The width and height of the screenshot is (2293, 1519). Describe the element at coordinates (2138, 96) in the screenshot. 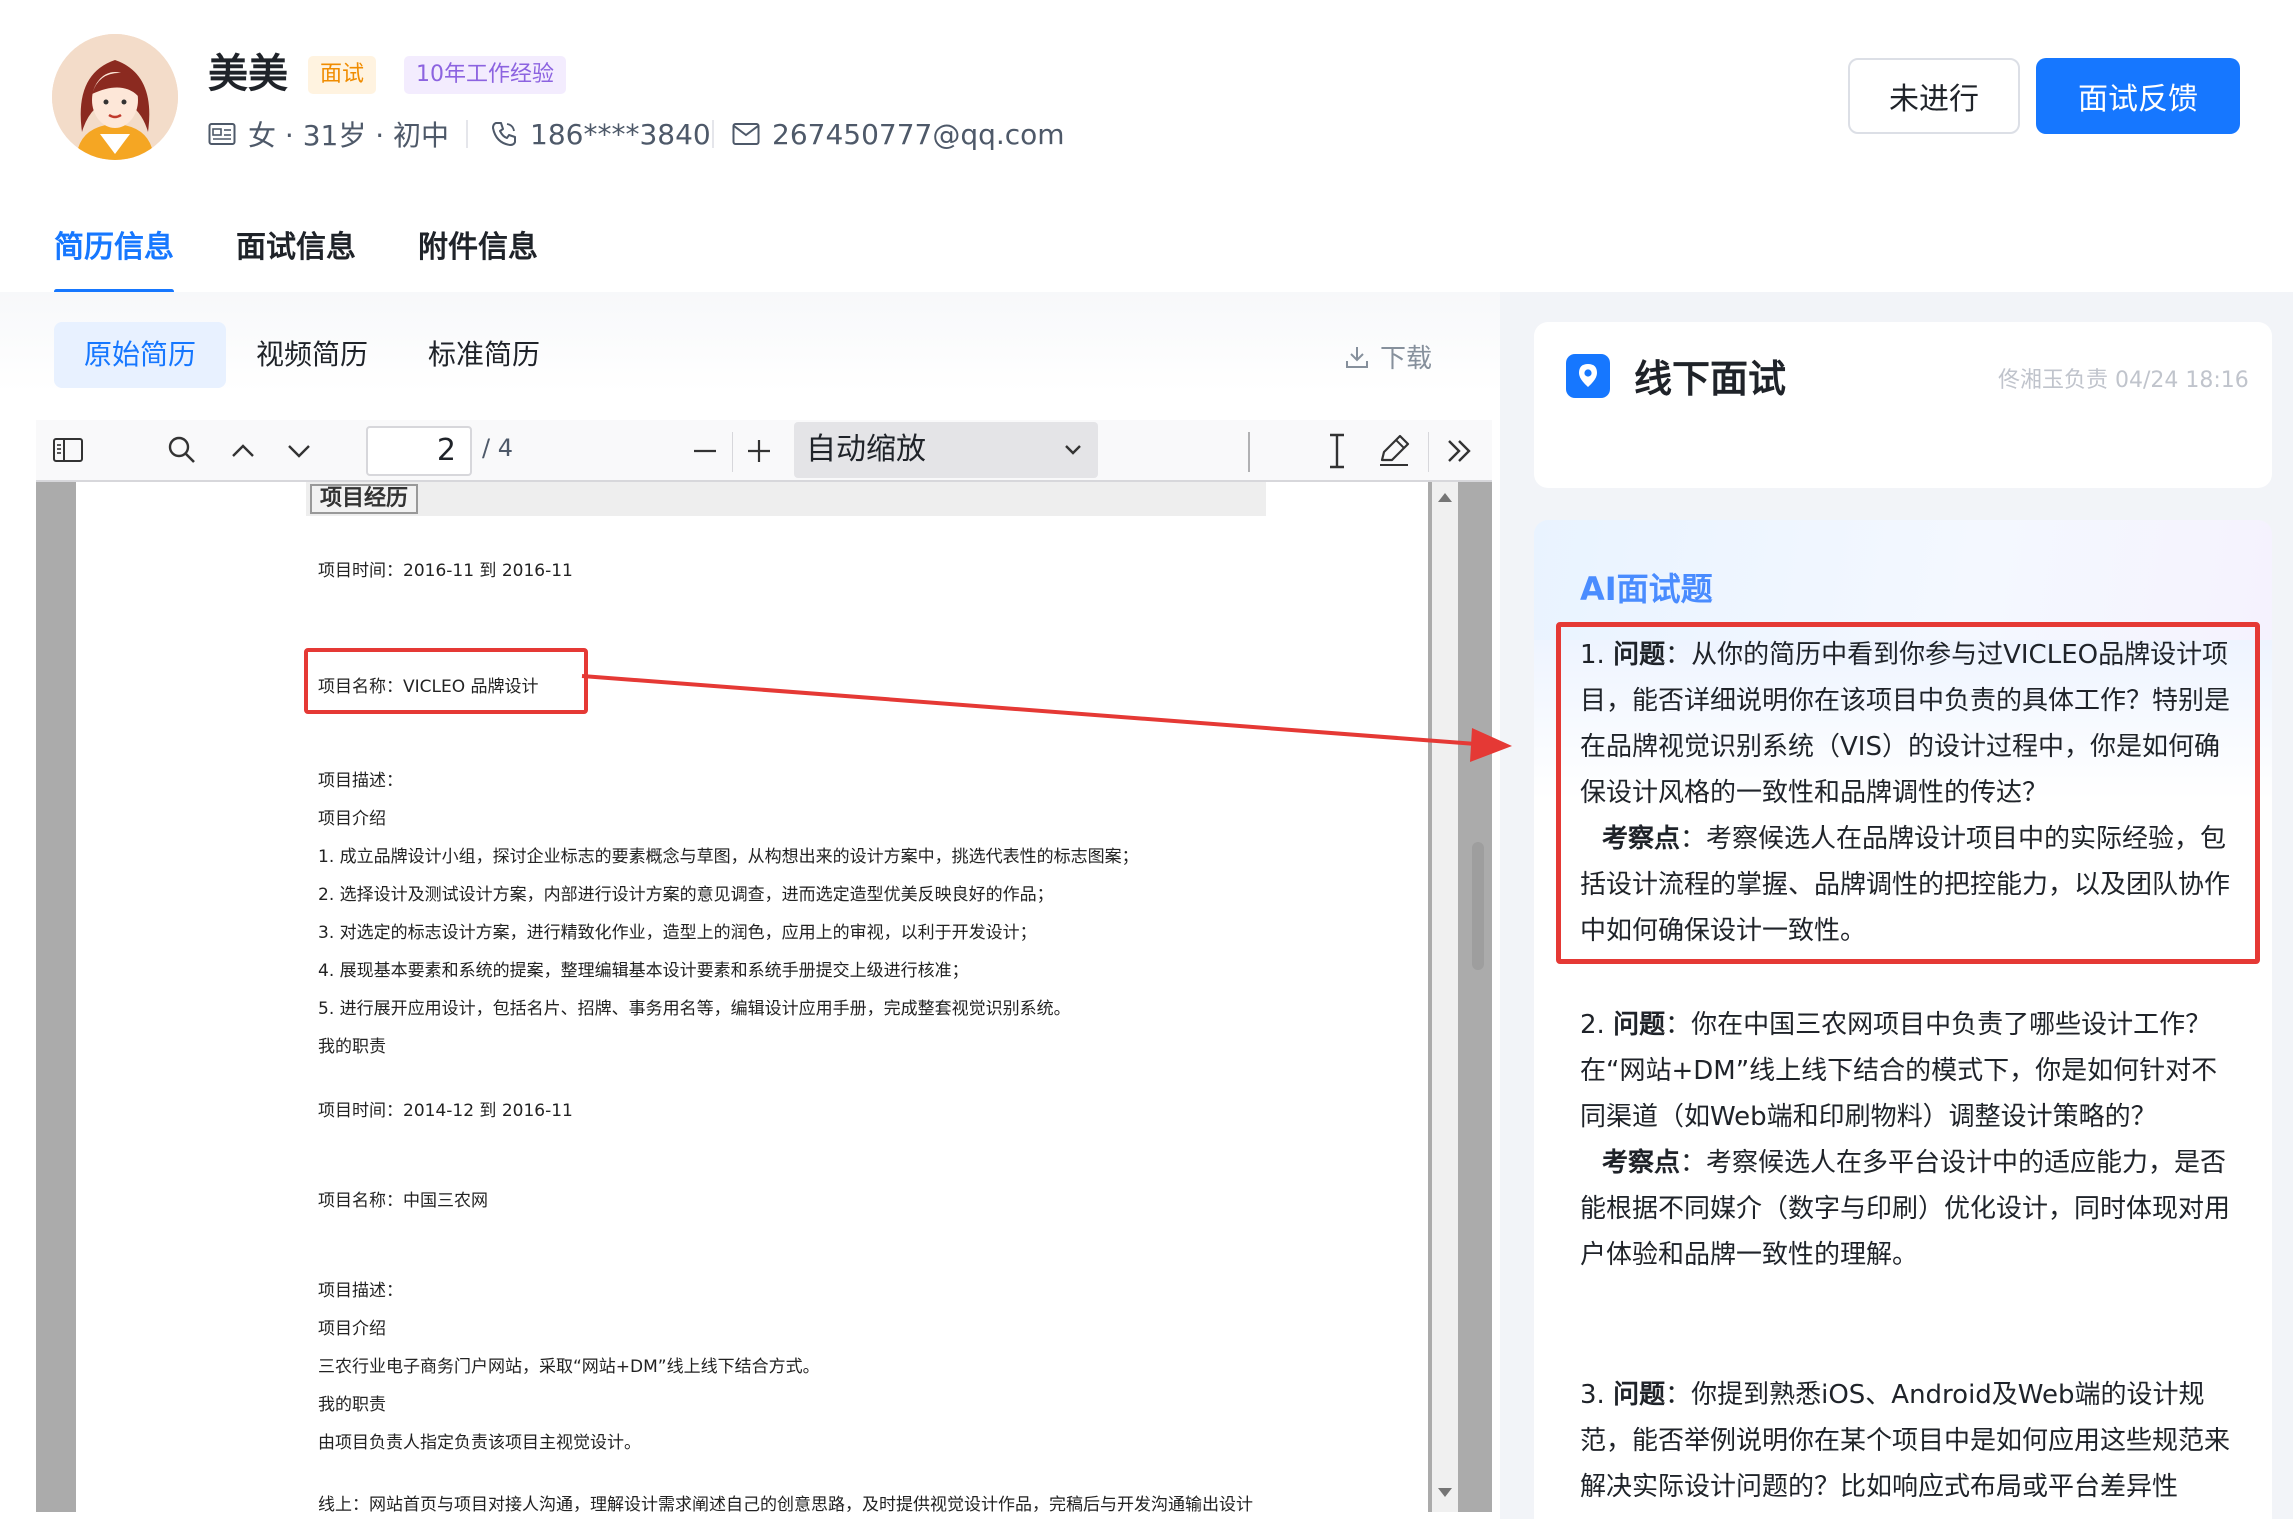

I see `interview-feedback-button: 面试反馈` at that location.